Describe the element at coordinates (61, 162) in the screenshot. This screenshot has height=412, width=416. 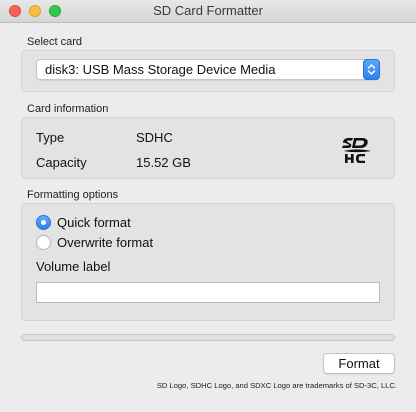
I see `capacity-label: Capacity` at that location.